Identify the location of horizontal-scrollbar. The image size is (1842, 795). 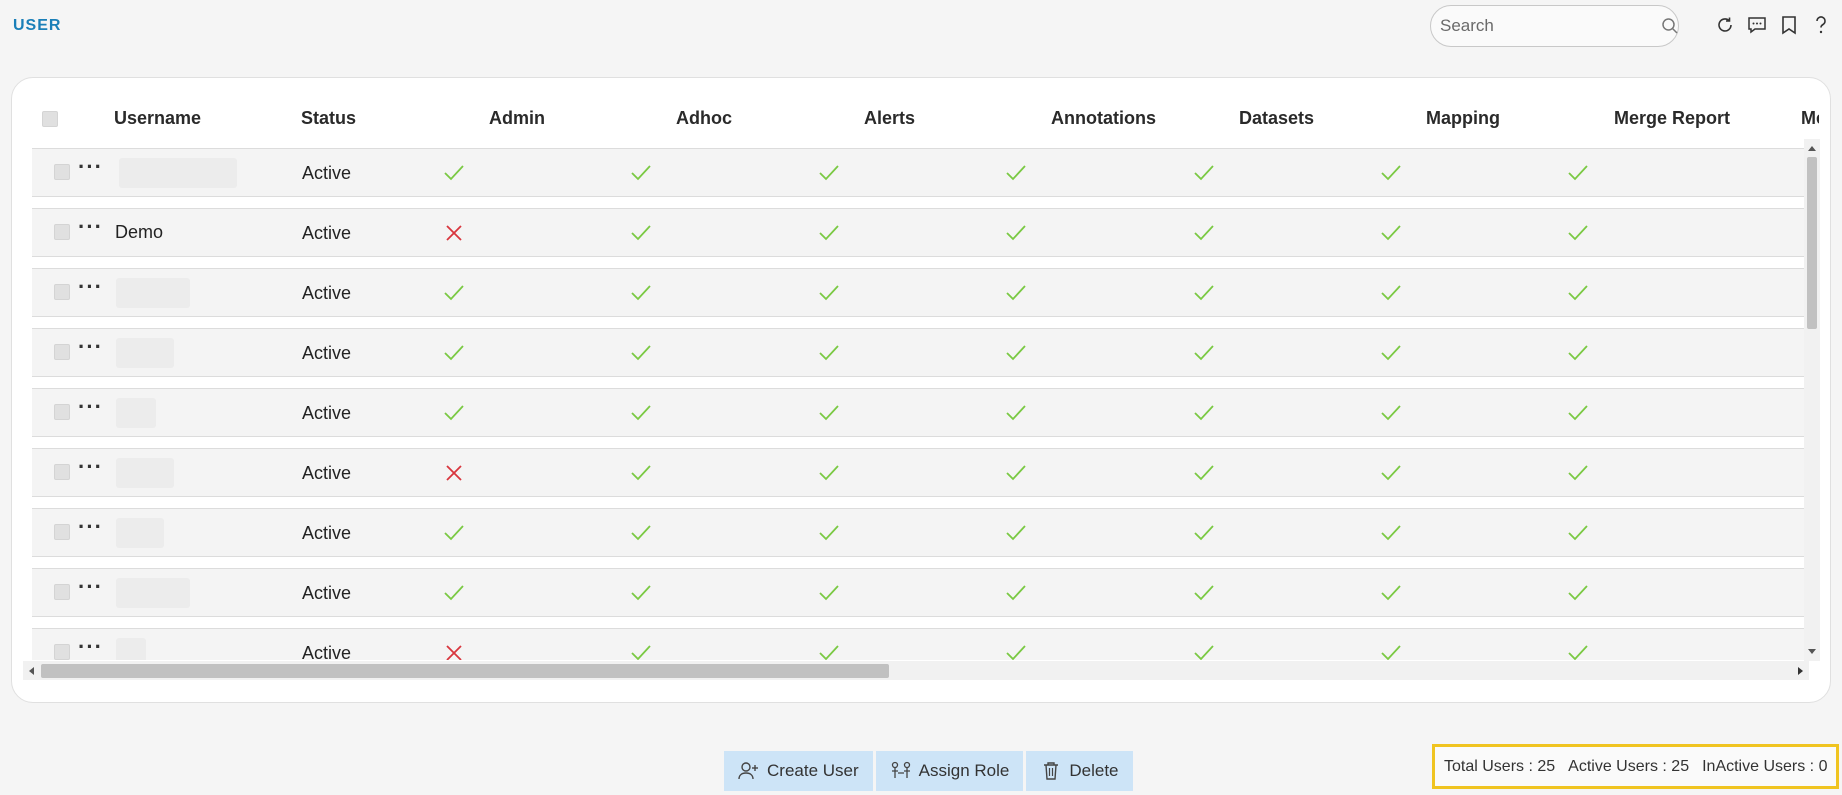
(916, 670).